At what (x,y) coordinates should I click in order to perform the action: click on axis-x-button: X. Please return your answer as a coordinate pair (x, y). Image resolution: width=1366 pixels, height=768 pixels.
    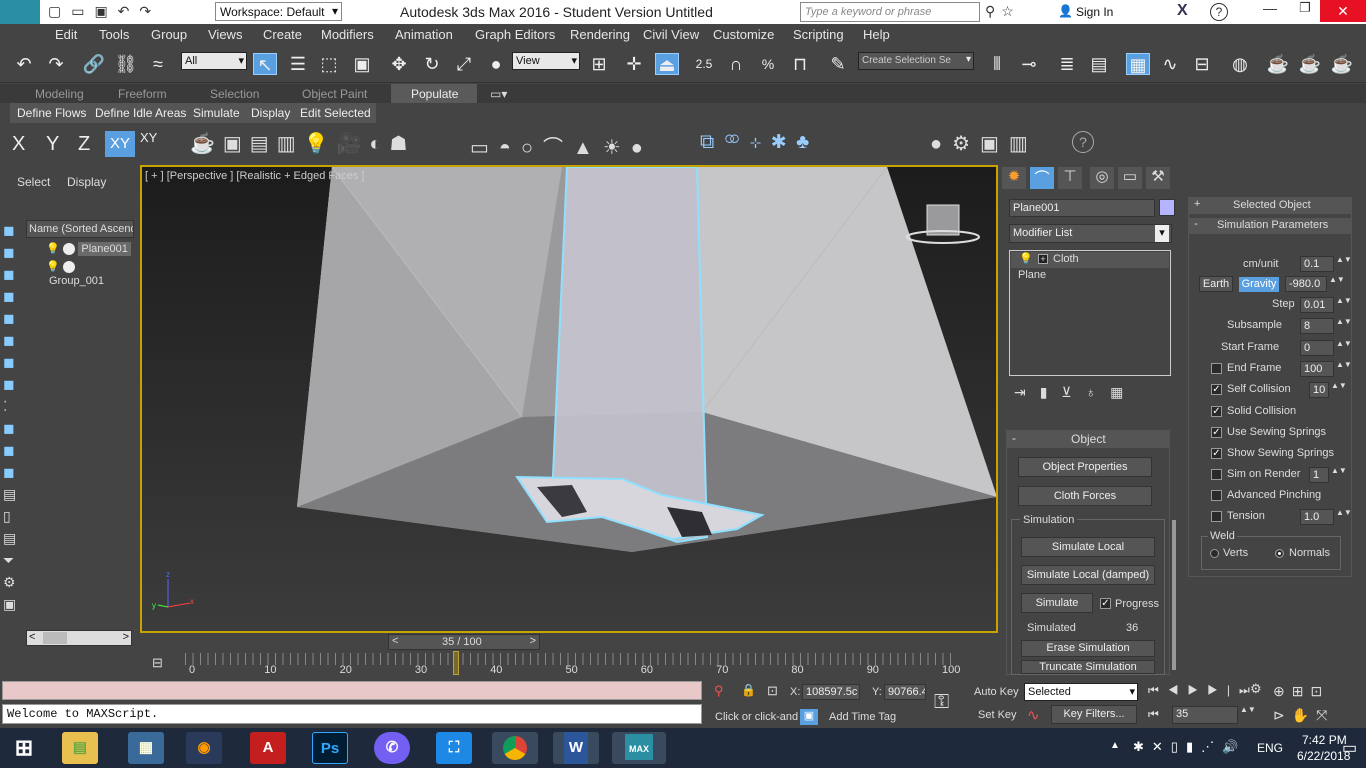
    Looking at the image, I should click on (24, 144).